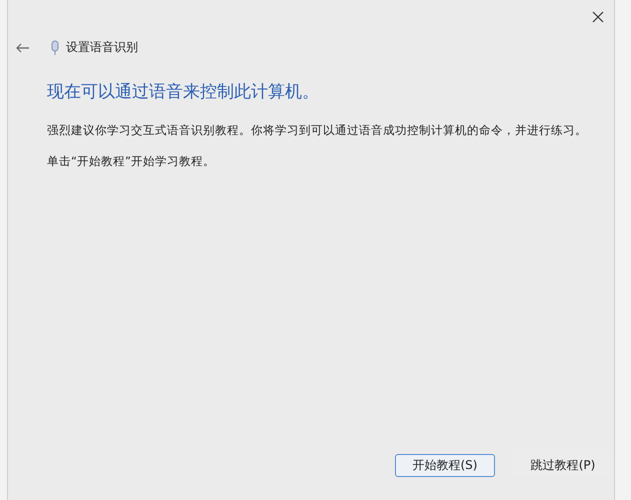 This screenshot has width=631, height=500. I want to click on instruction-text: 强烈建议你学习交互式语音识别教程。你将学习到可以通过语音成功控制计算机的命令，并进行练习。, so click(317, 130).